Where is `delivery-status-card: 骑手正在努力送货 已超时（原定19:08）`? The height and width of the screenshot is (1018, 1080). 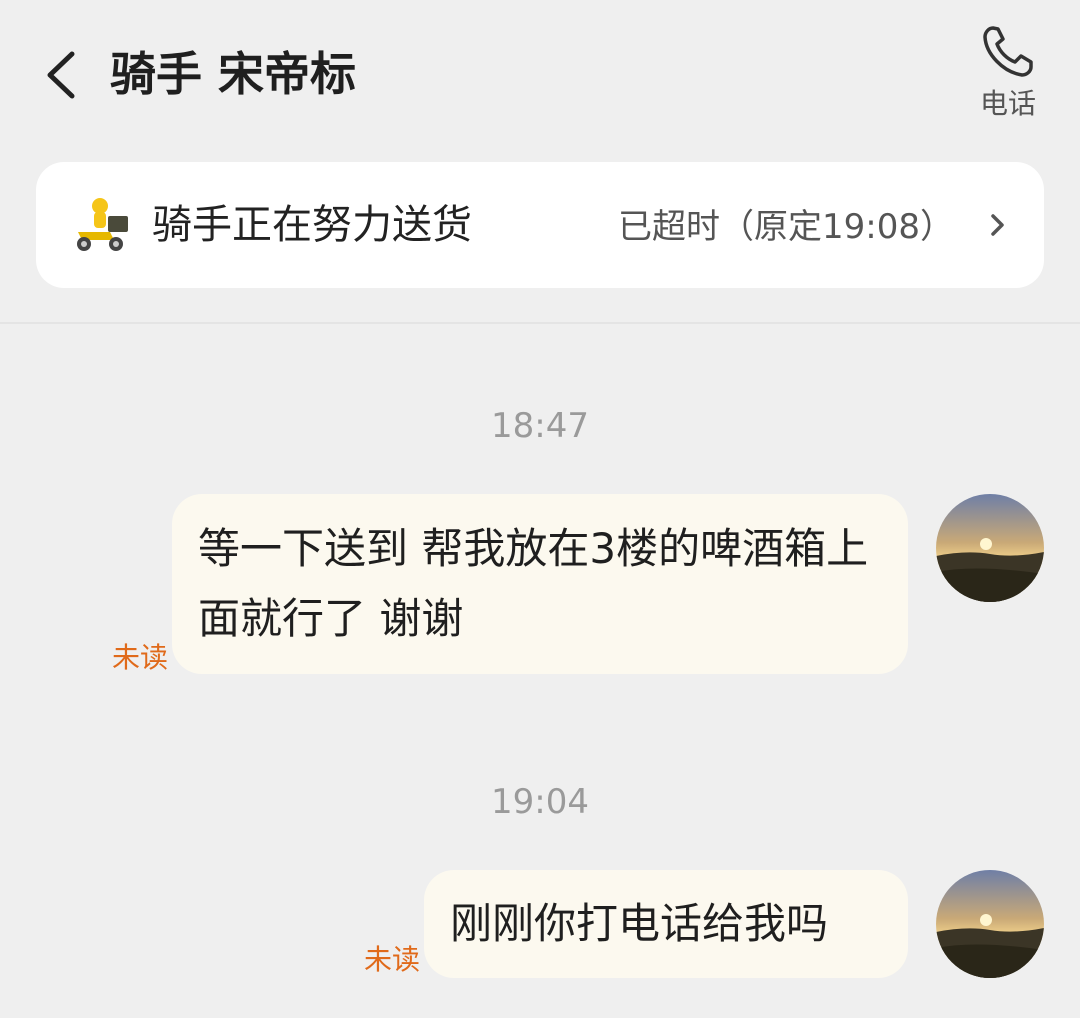
delivery-status-card: 骑手正在努力送货 已超时（原定19:08） is located at coordinates (540, 225).